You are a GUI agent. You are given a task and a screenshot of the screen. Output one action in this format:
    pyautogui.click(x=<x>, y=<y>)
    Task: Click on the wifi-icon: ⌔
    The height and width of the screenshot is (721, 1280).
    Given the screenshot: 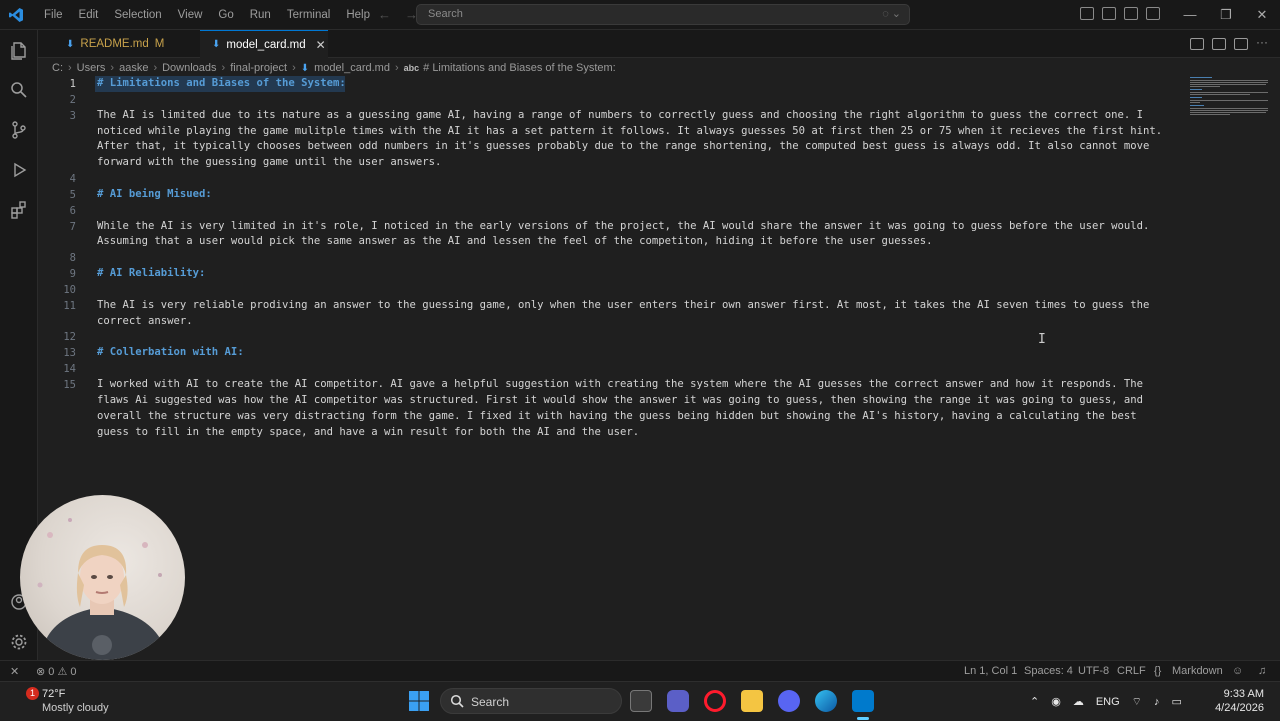 What is the action you would take?
    pyautogui.click(x=1137, y=702)
    